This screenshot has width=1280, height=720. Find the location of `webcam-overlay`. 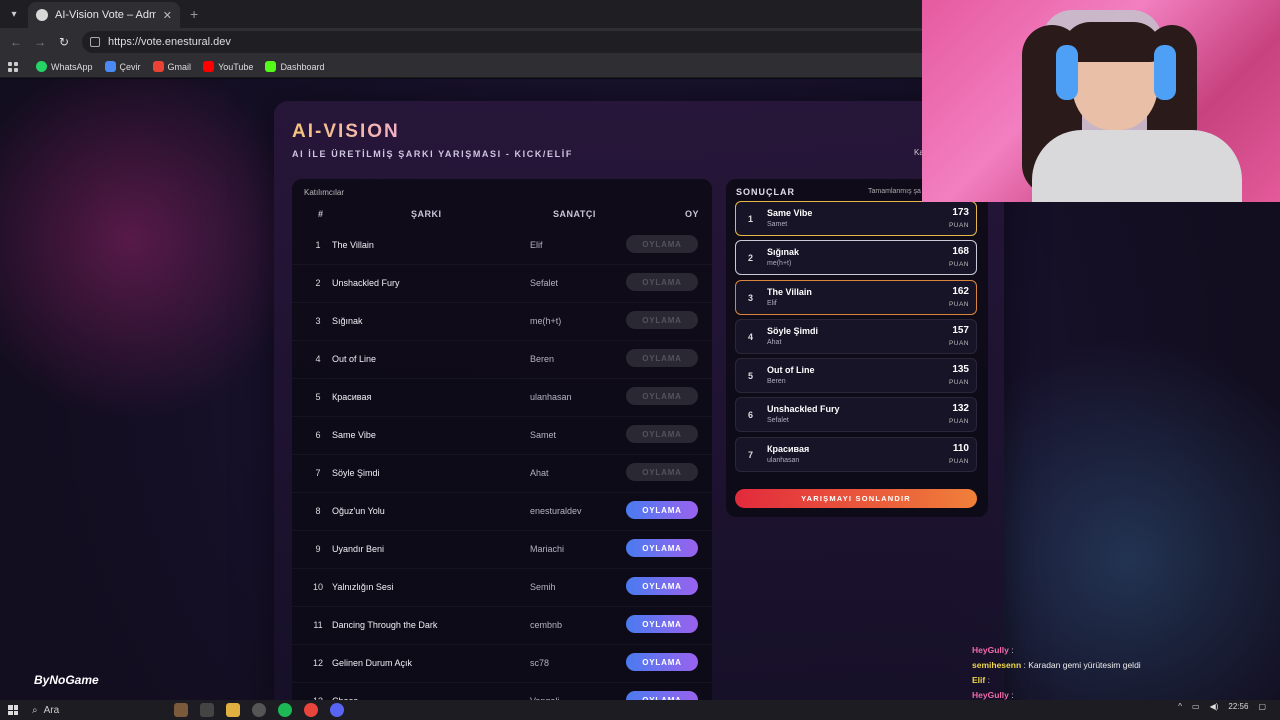

webcam-overlay is located at coordinates (1101, 101).